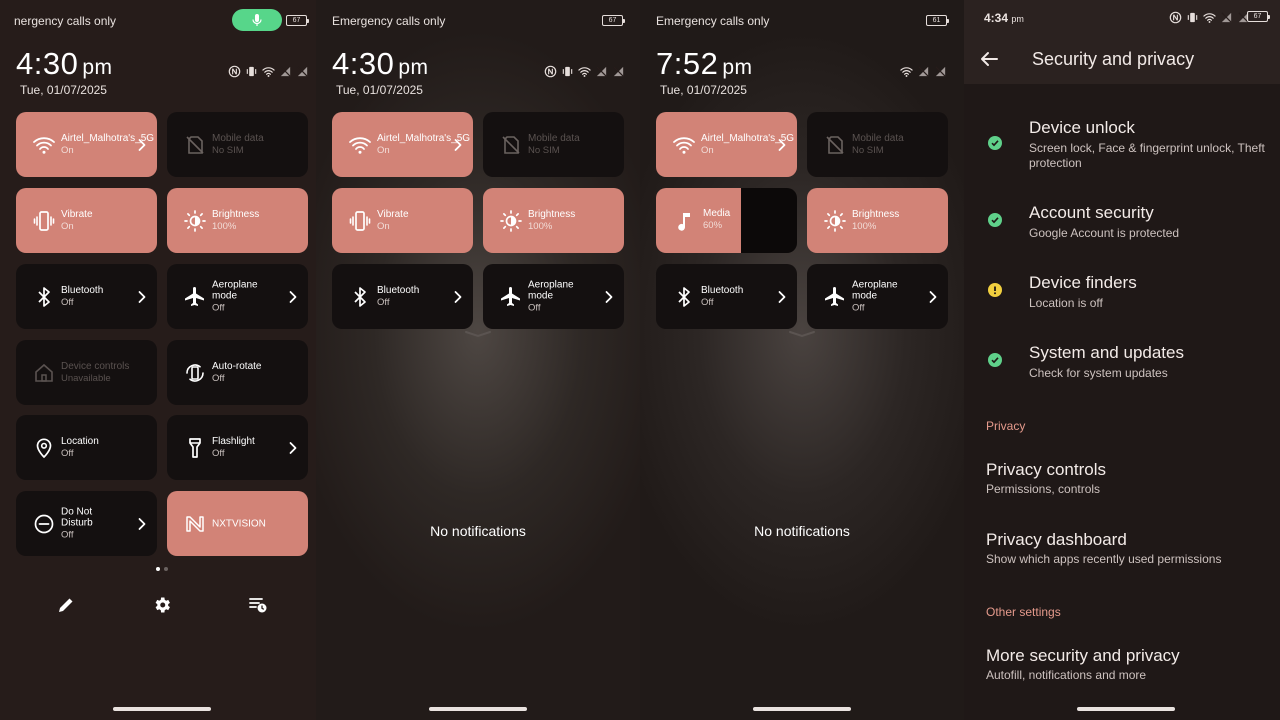 This screenshot has height=720, width=1280. Describe the element at coordinates (195, 373) in the screenshot. I see `auto-rotate-icon` at that location.